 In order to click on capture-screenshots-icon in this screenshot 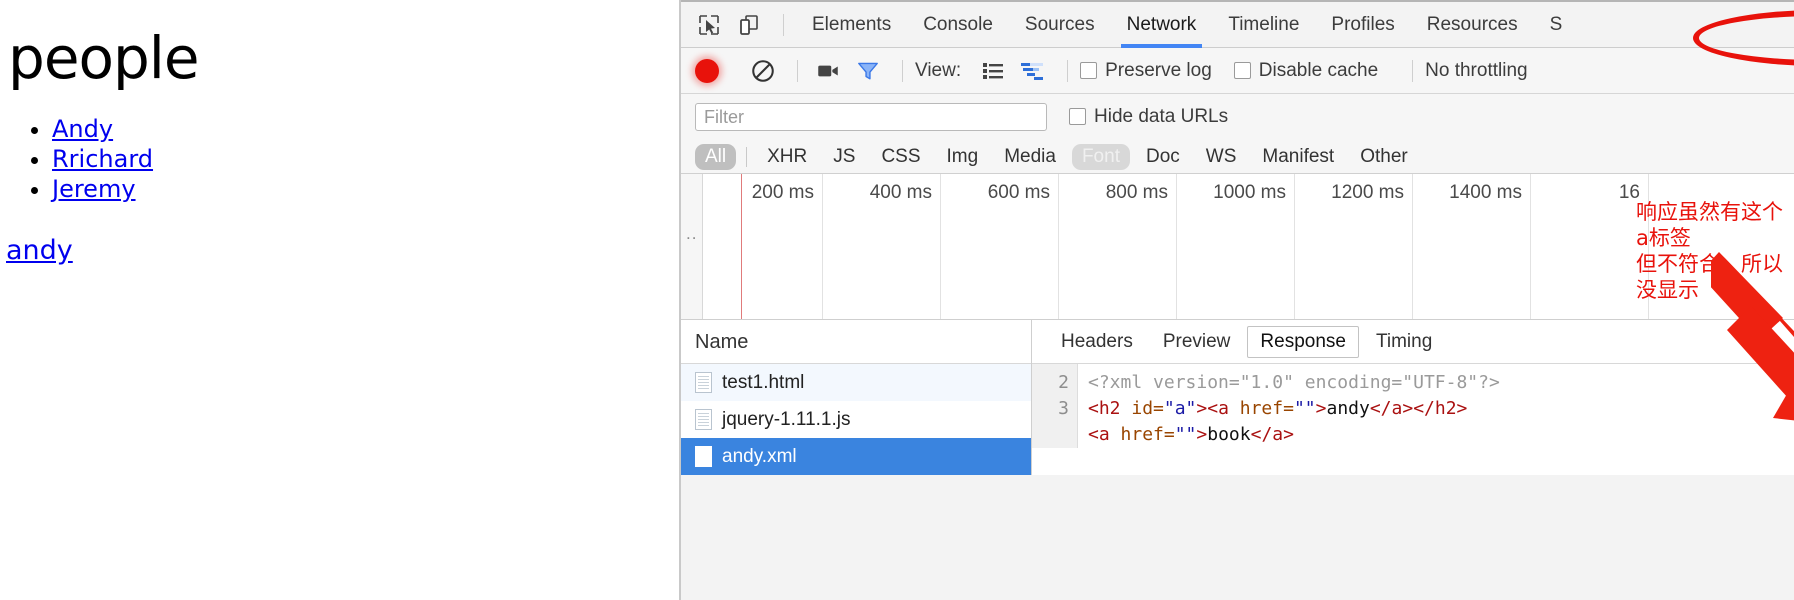, I will do `click(828, 71)`.